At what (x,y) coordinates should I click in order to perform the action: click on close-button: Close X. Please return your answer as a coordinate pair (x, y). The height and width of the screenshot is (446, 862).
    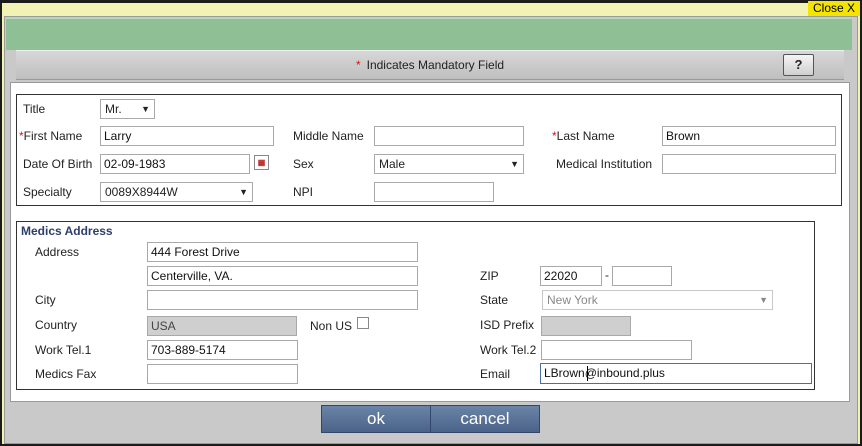
    Looking at the image, I should click on (834, 8).